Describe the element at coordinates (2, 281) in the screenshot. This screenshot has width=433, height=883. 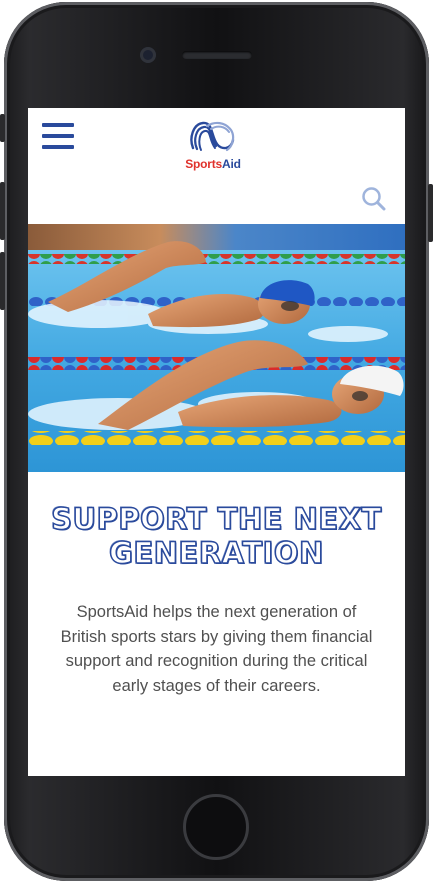
I see `volume-down-button` at that location.